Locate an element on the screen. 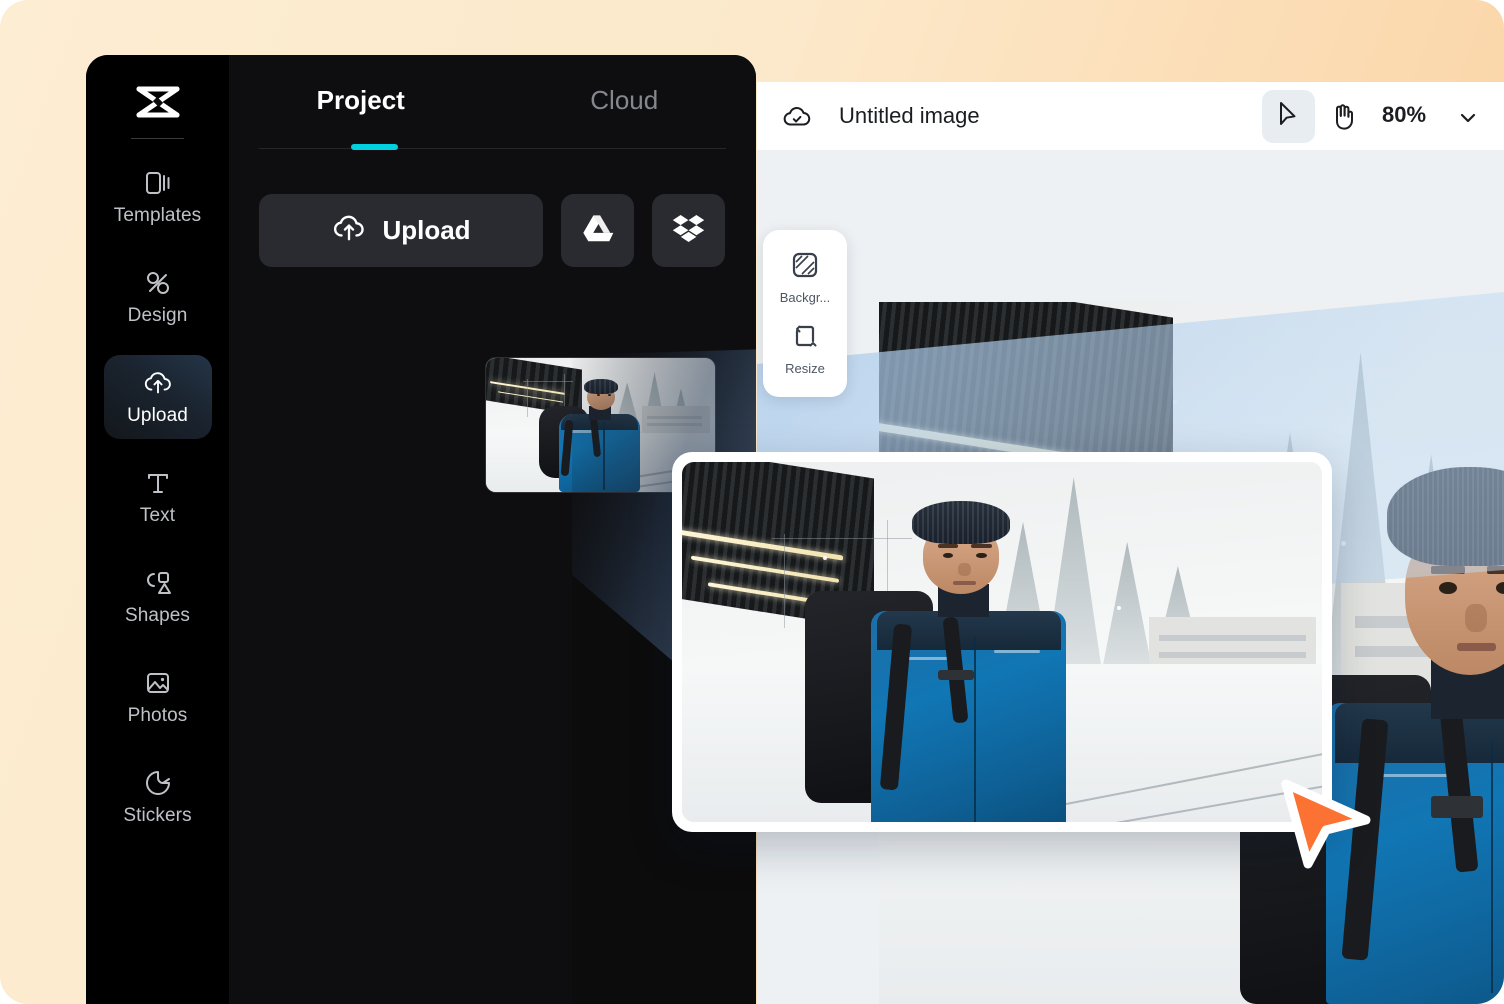 The height and width of the screenshot is (1004, 1504). zoom-level-value: 80% is located at coordinates (1404, 115).